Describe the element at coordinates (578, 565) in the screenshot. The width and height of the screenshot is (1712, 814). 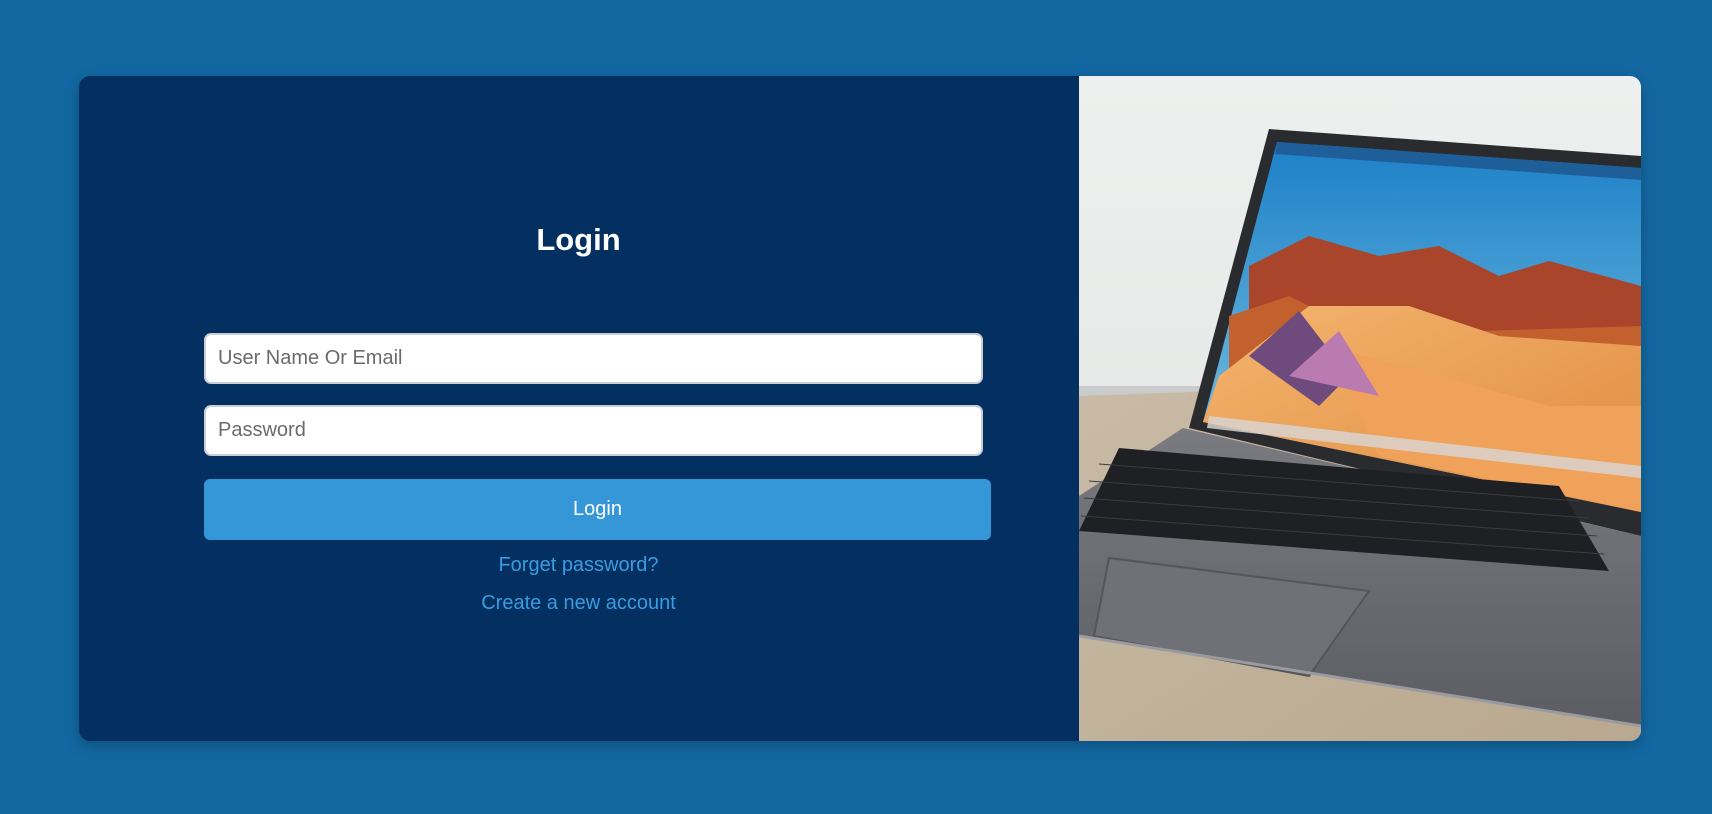
I see `forgot-password-link: Forget password?` at that location.